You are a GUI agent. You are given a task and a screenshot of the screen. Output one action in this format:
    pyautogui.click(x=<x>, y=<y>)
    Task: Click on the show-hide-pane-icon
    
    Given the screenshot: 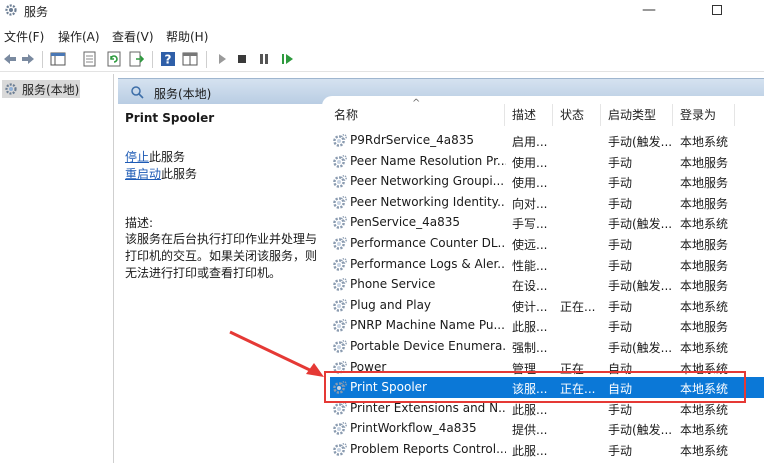 What is the action you would take?
    pyautogui.click(x=190, y=59)
    